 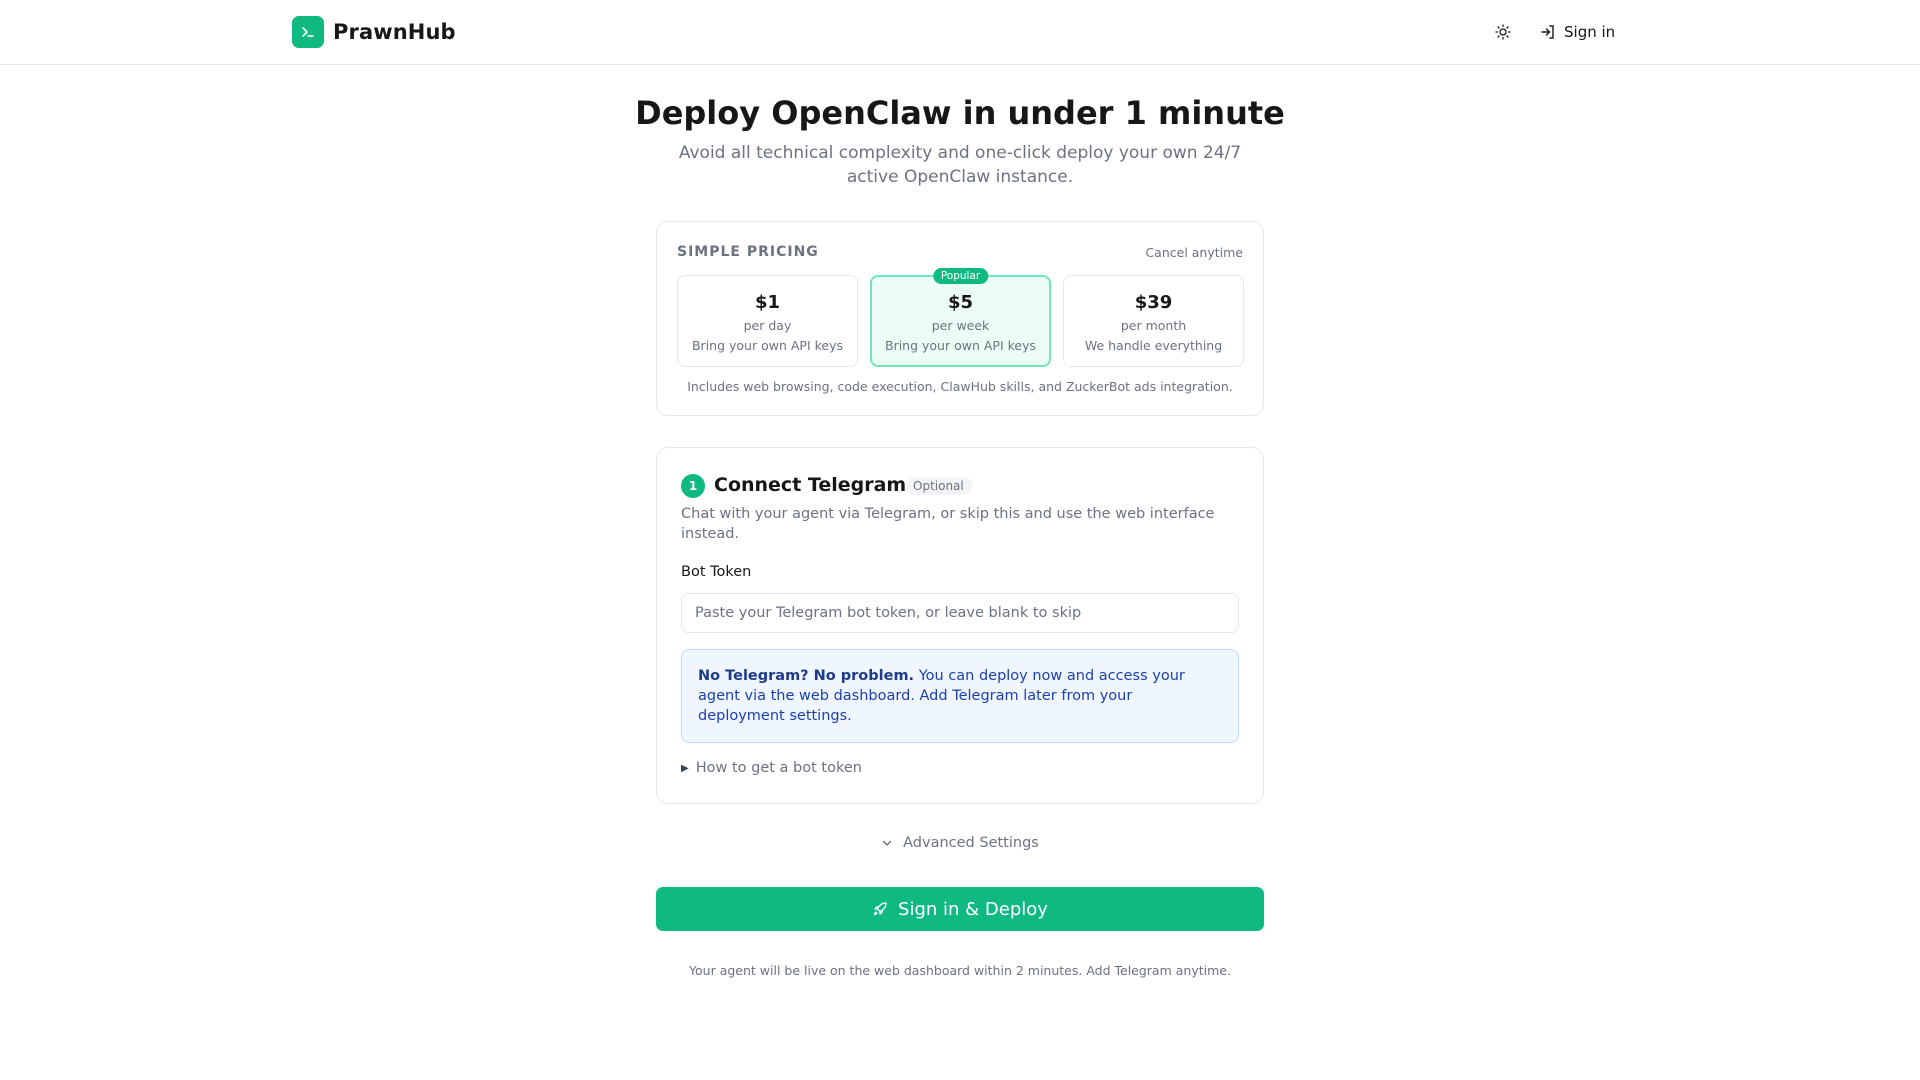 What do you see at coordinates (308, 32) in the screenshot?
I see `terminal-icon` at bounding box center [308, 32].